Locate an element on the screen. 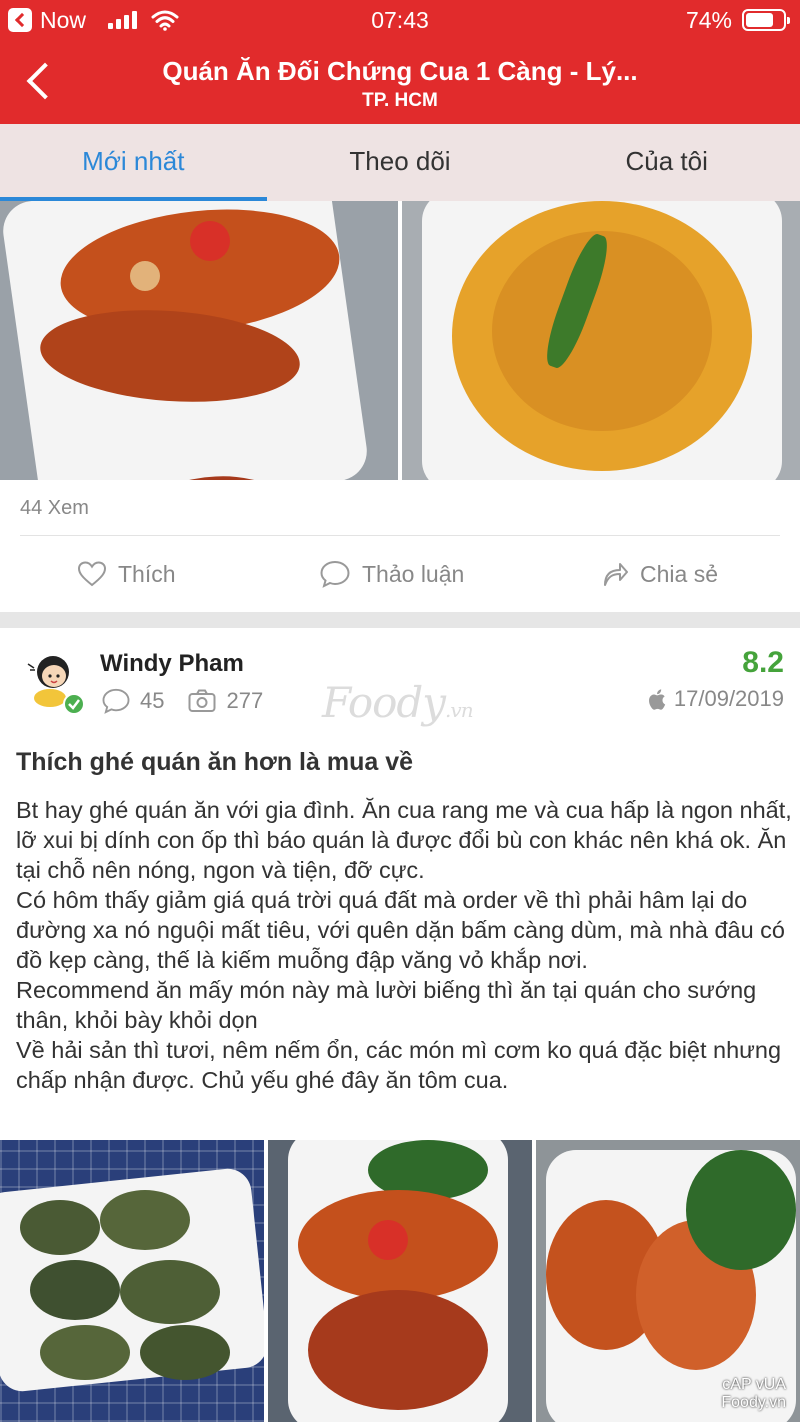 The width and height of the screenshot is (800, 1422). discuss-button: Thảo luận is located at coordinates (392, 574).